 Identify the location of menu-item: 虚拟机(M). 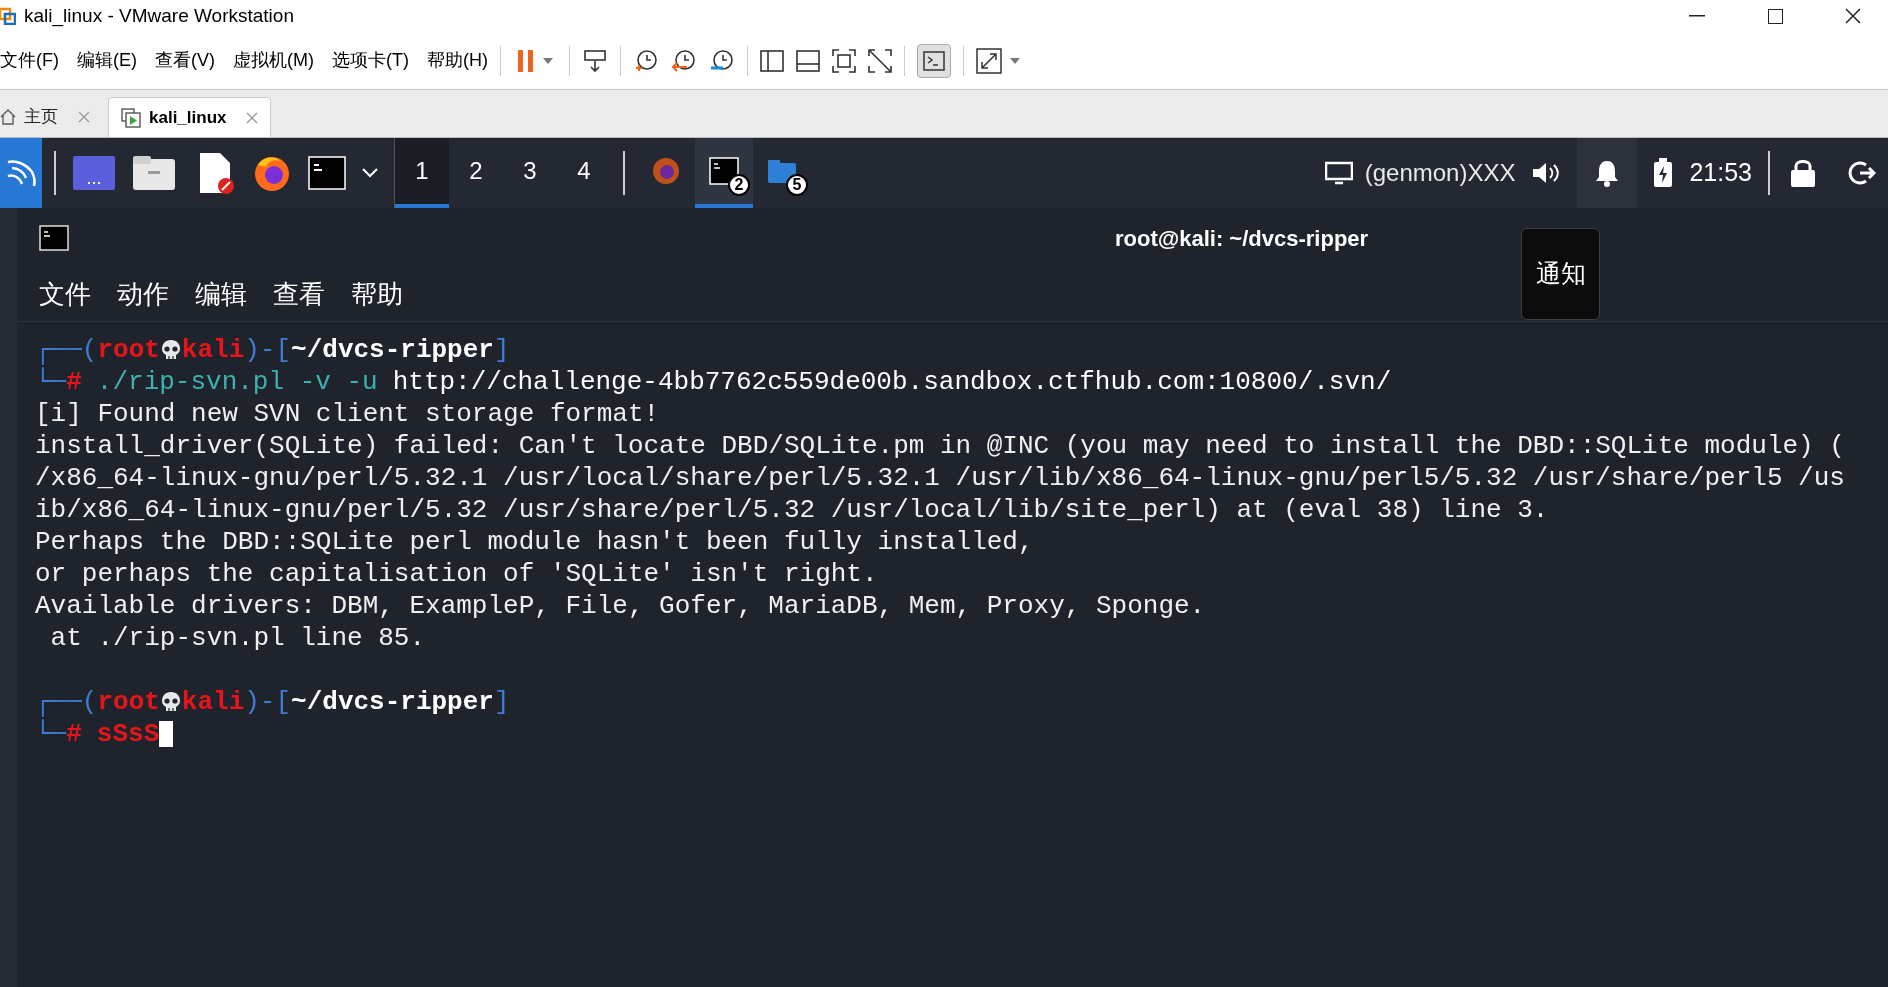
(273, 60).